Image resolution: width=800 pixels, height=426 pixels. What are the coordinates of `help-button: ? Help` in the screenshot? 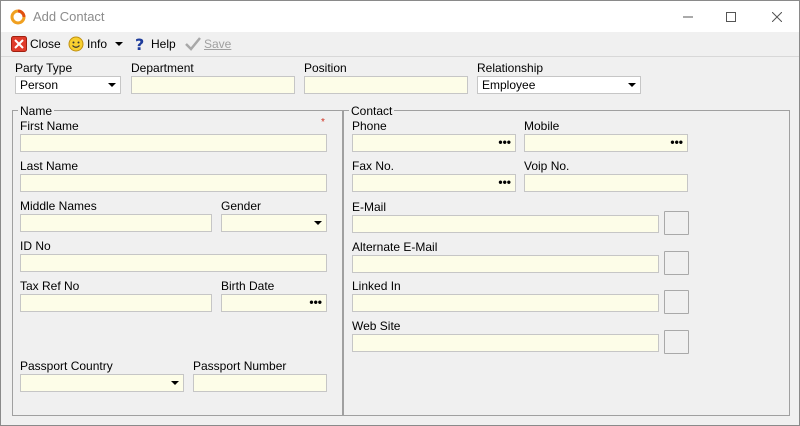 It's located at (155, 44).